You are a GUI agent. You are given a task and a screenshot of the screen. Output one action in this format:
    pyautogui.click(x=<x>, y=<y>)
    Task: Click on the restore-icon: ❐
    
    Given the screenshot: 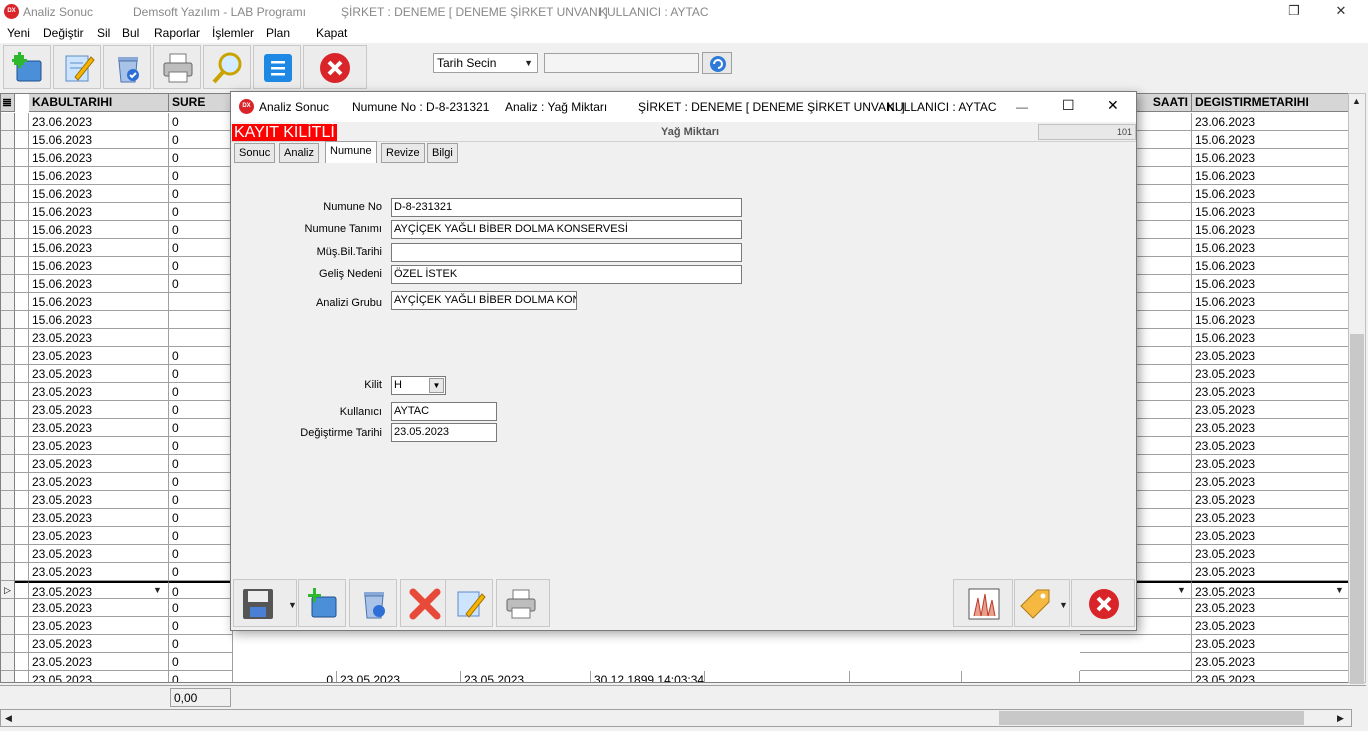 What is the action you would take?
    pyautogui.click(x=1294, y=11)
    